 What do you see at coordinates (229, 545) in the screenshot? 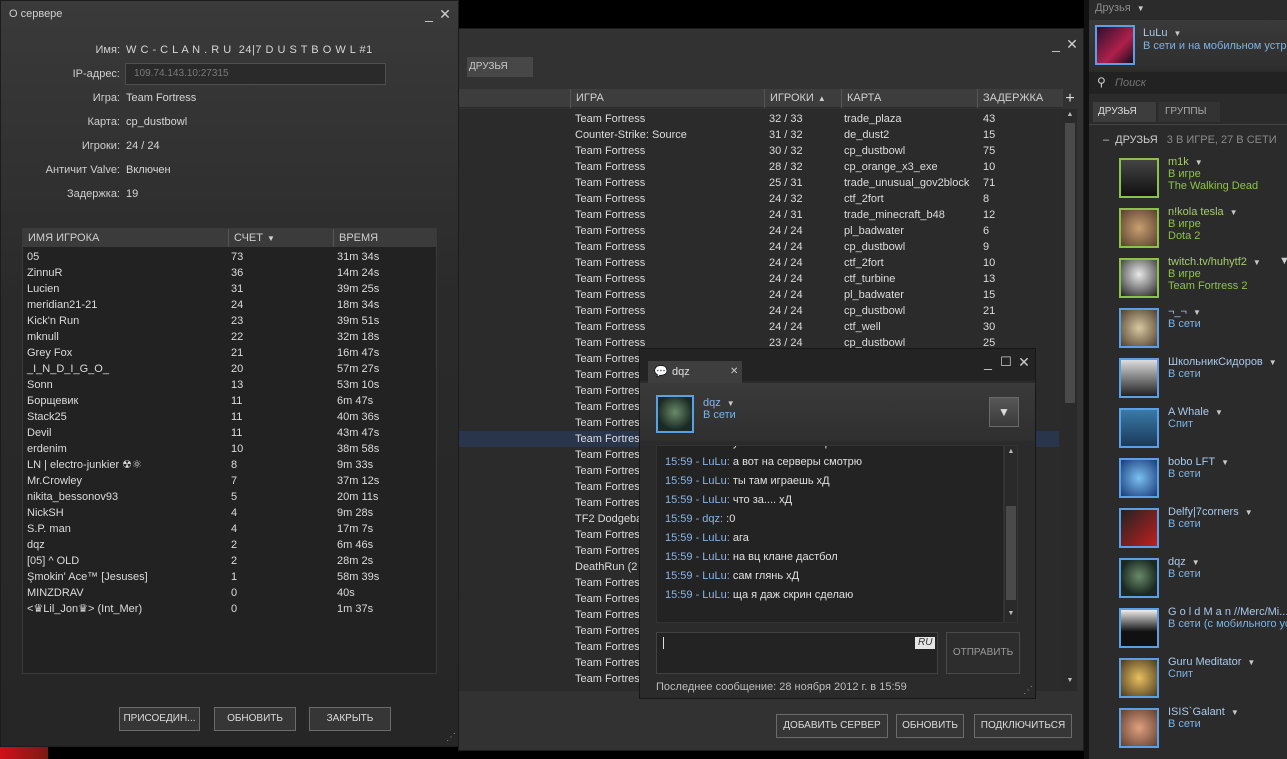
I see `player-row: dqz 2 6m 46s` at bounding box center [229, 545].